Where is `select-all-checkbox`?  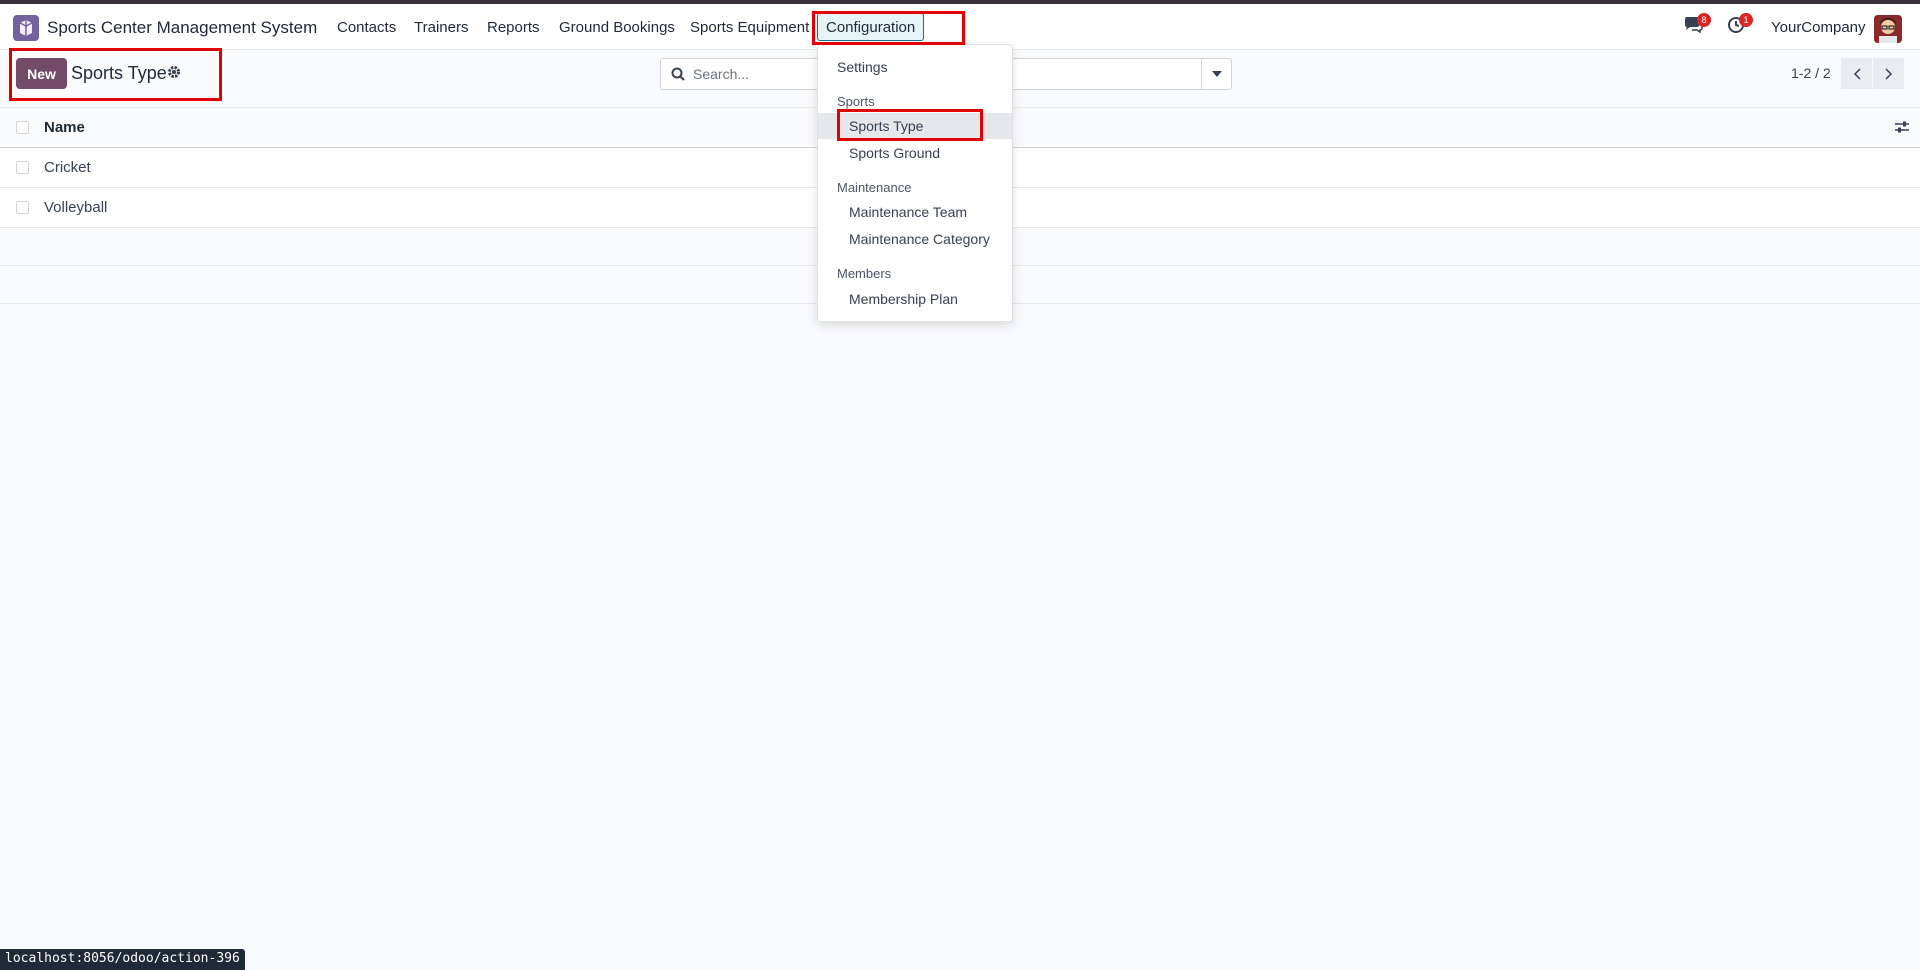
select-all-checkbox is located at coordinates (22, 127).